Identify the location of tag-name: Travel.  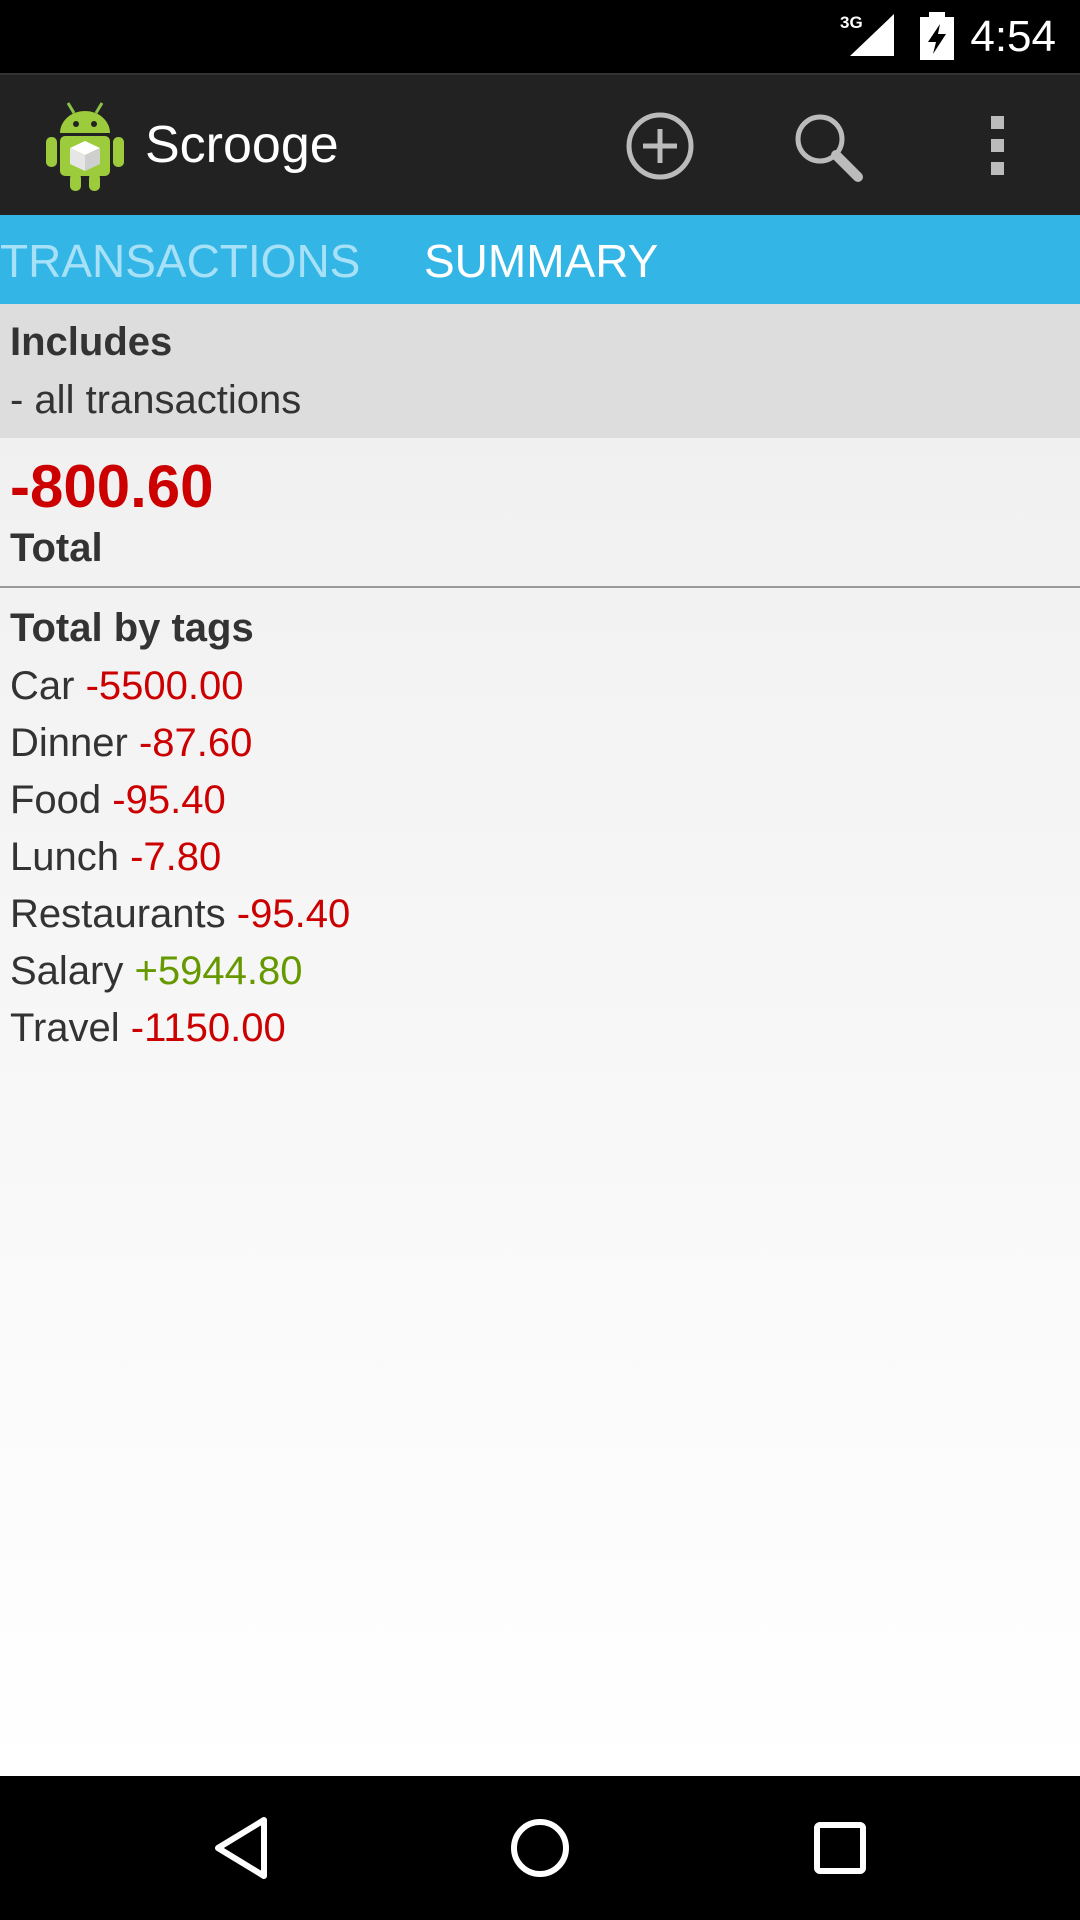
(65, 1028).